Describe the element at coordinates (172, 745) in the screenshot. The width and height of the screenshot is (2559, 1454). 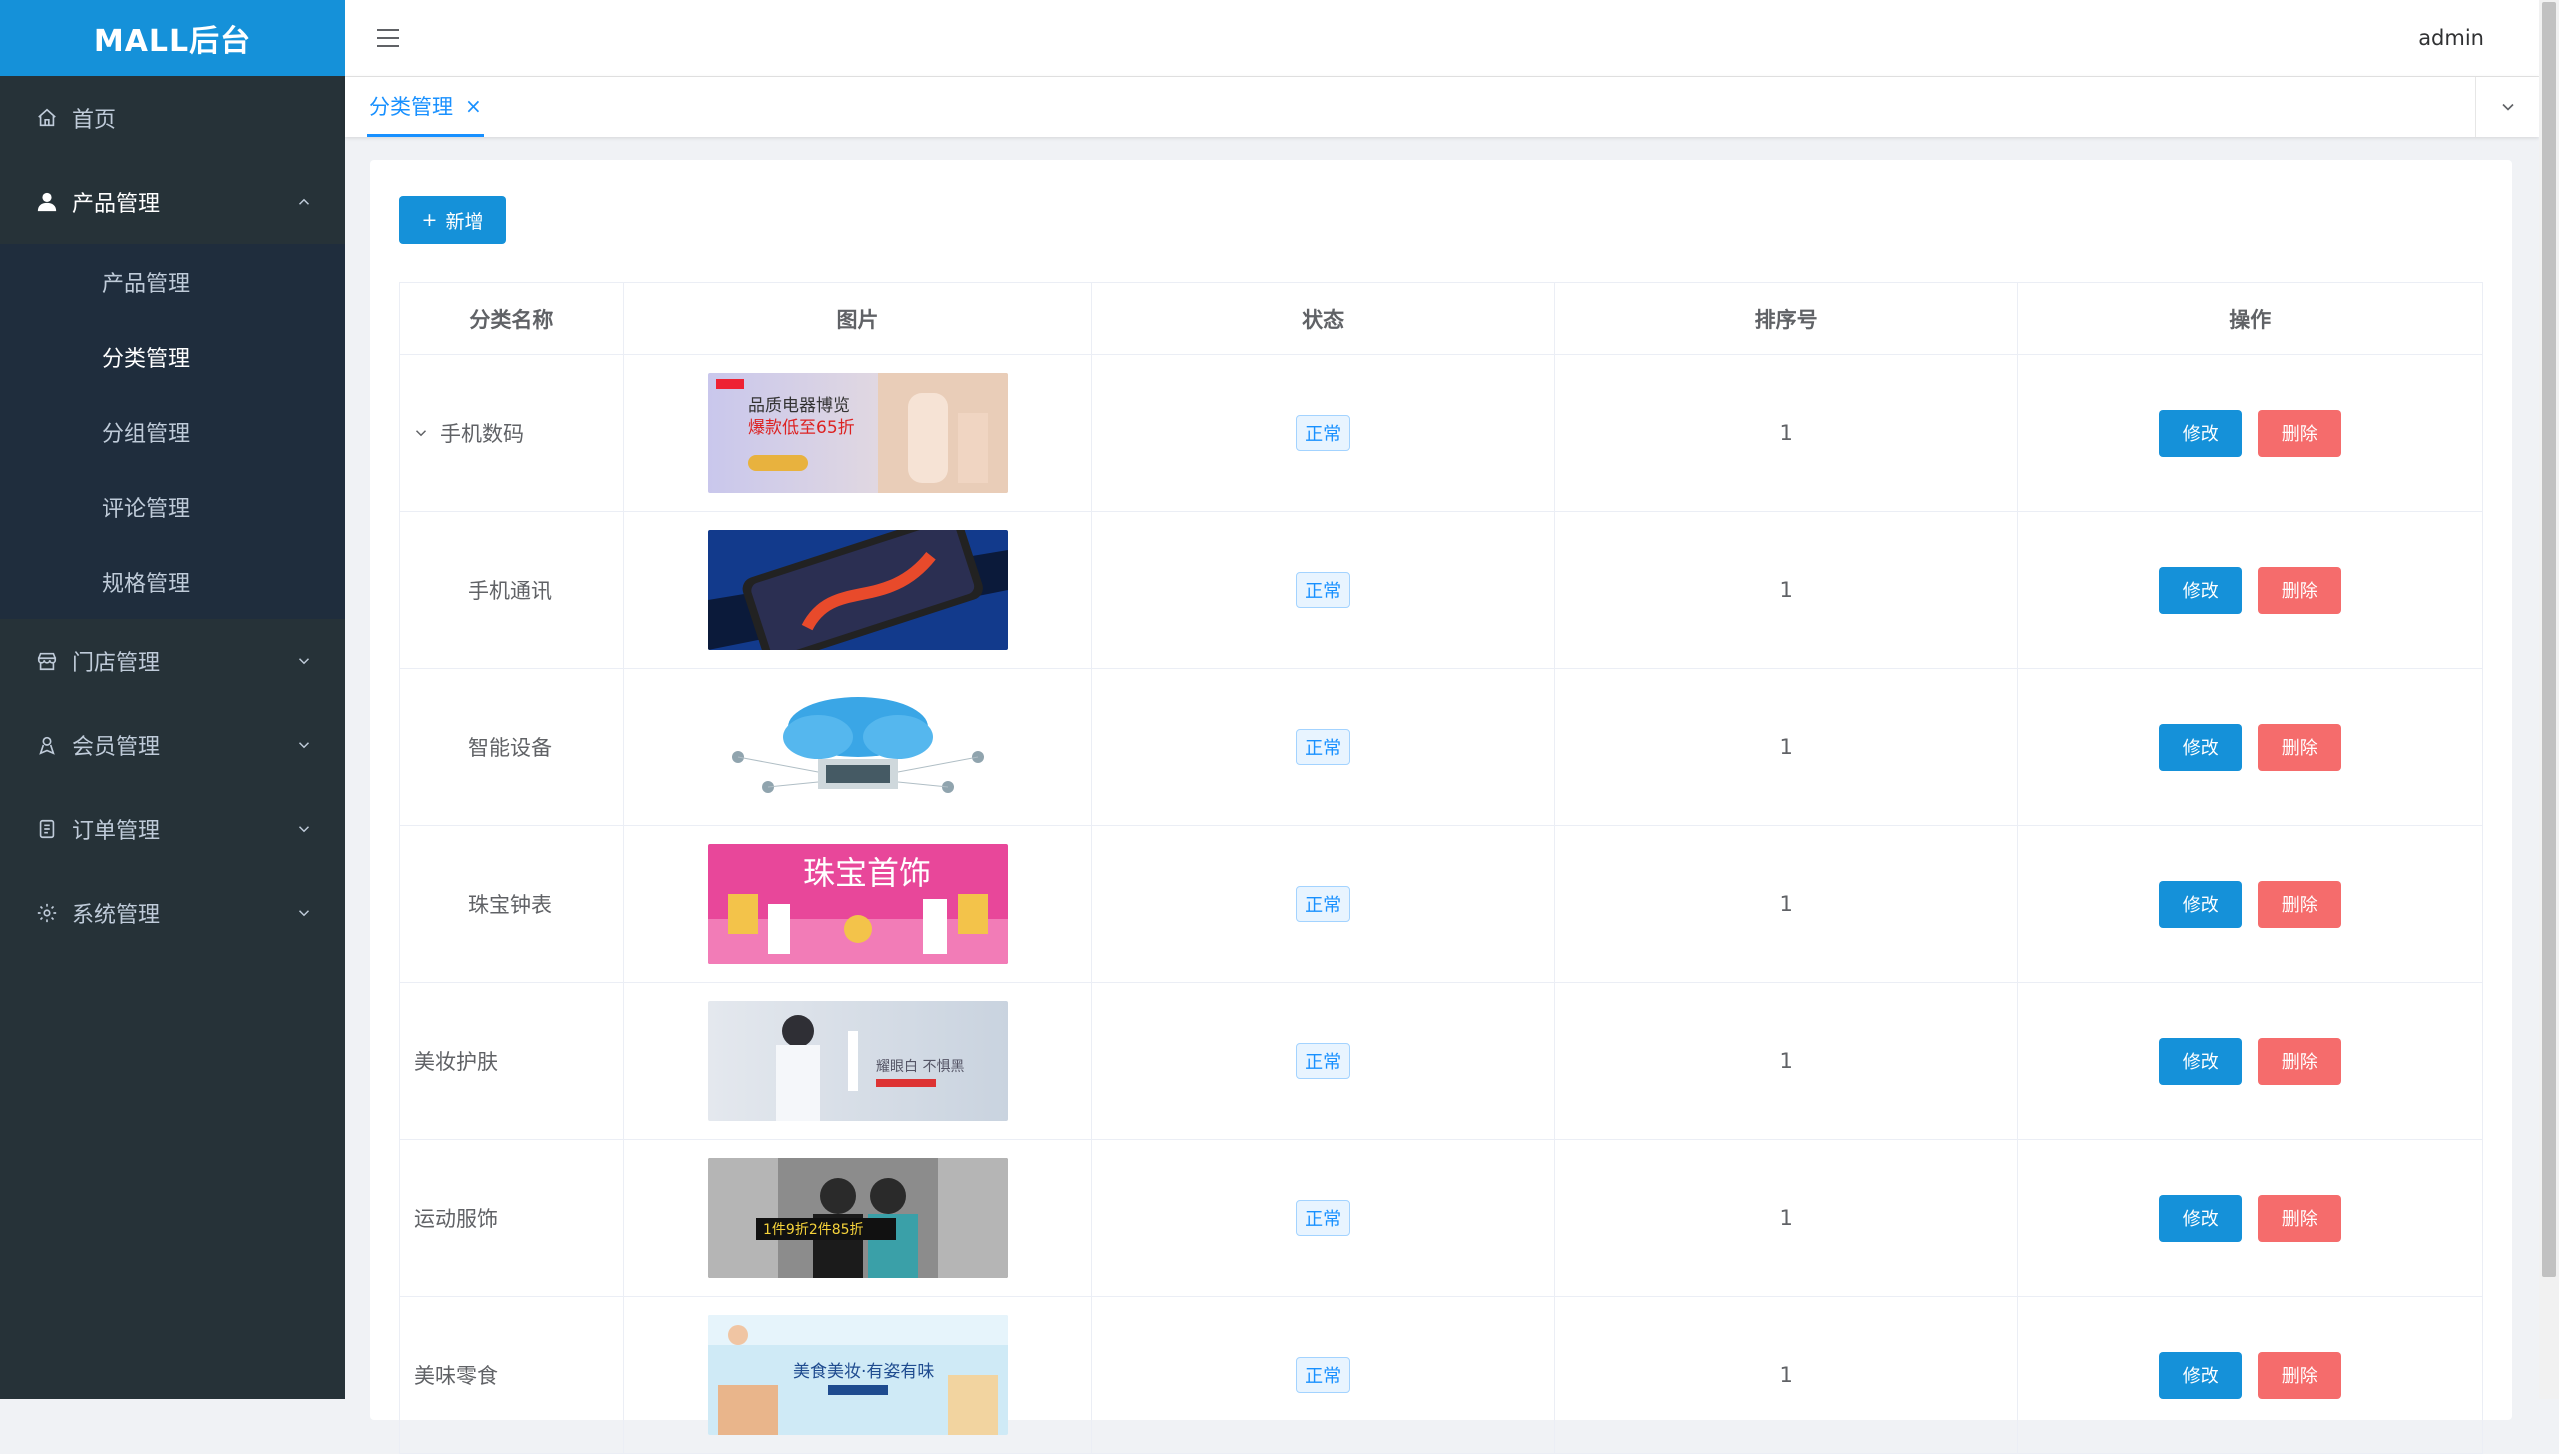
I see `sidebar-item-member: 会员管理` at that location.